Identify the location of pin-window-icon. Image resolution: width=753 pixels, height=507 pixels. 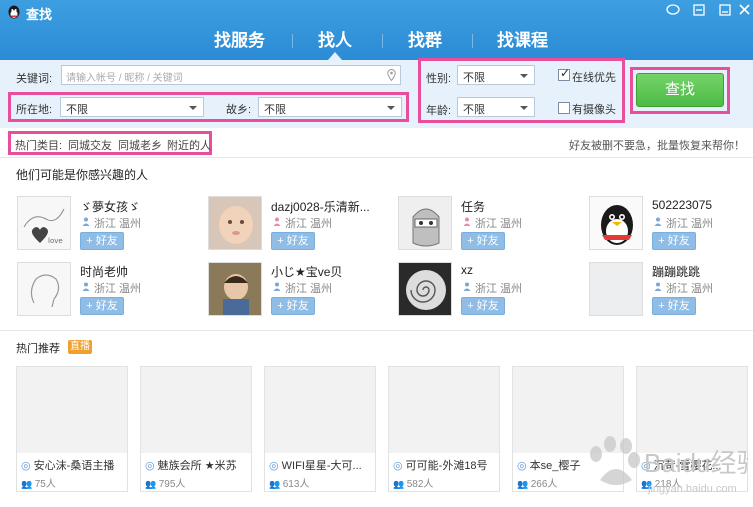
(725, 10).